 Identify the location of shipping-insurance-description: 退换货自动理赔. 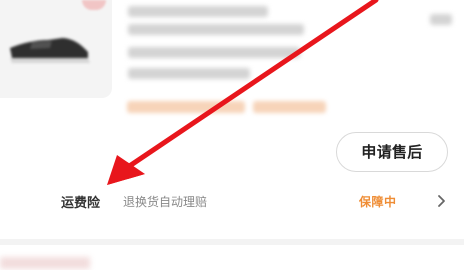
(165, 202).